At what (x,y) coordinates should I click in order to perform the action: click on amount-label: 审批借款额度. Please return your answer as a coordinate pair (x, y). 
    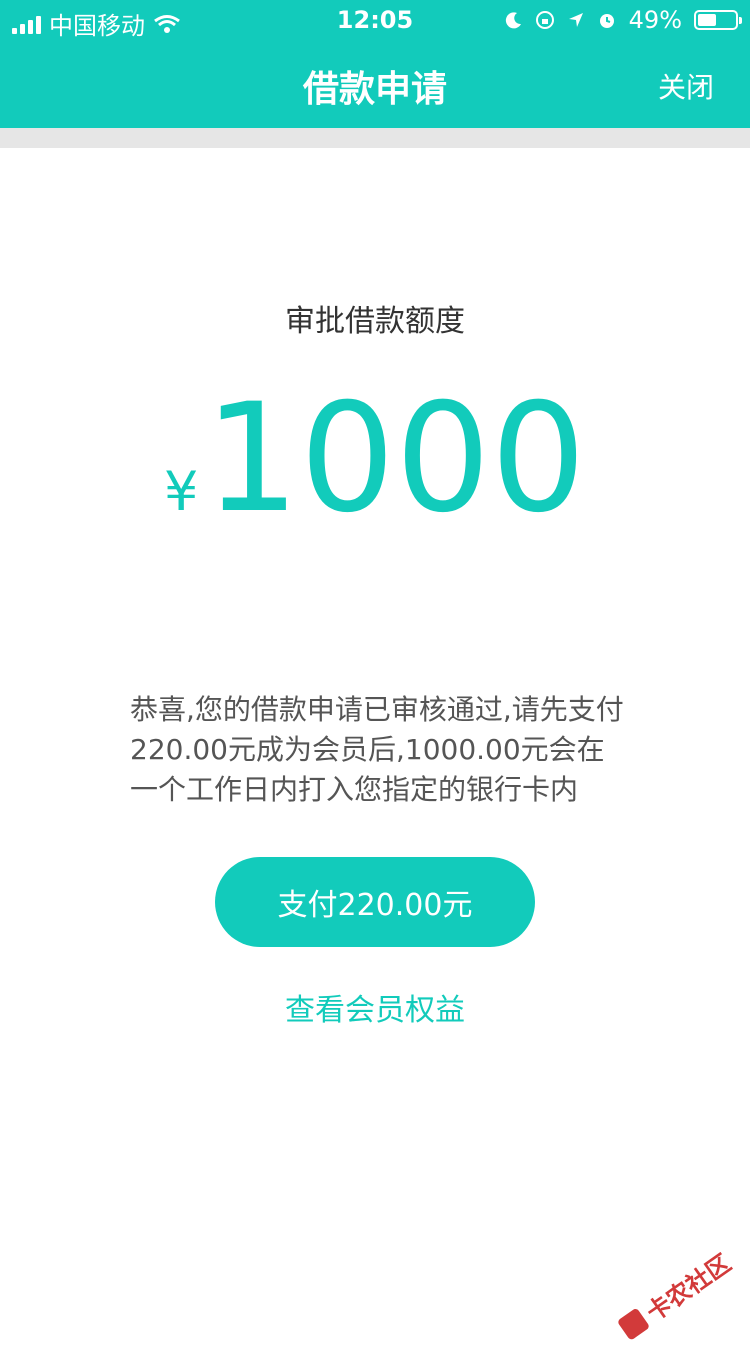
    Looking at the image, I should click on (375, 321).